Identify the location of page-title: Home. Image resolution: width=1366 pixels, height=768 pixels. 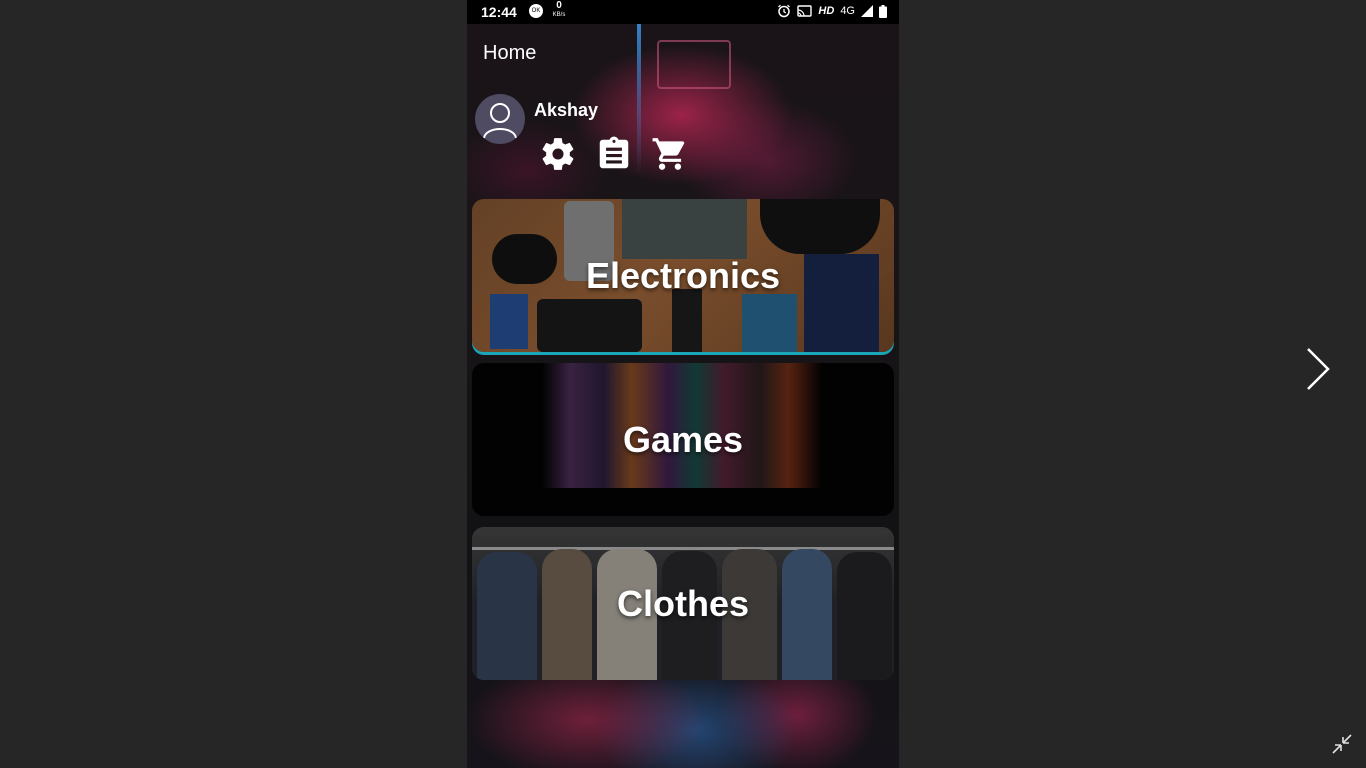
(510, 53).